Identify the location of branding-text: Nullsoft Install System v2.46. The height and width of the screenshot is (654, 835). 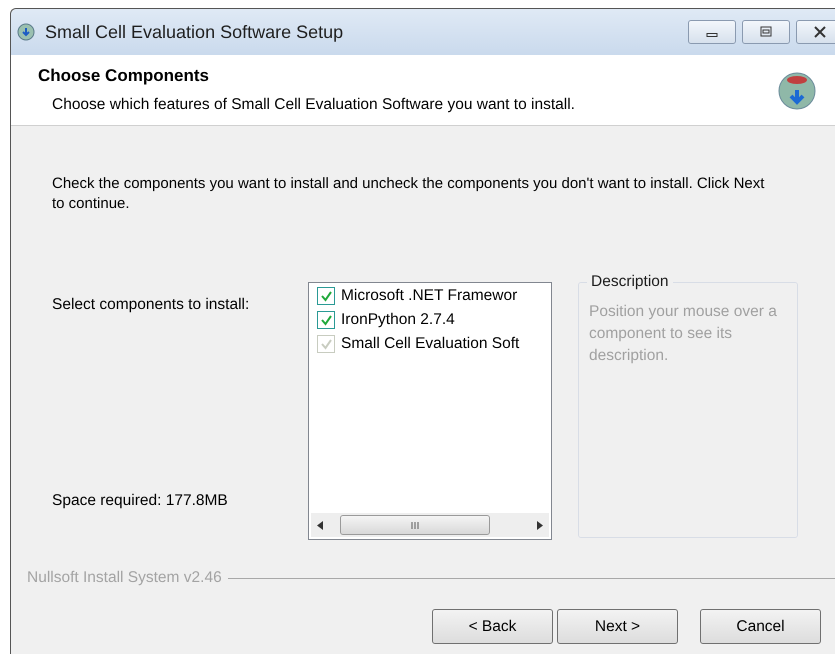
(124, 578).